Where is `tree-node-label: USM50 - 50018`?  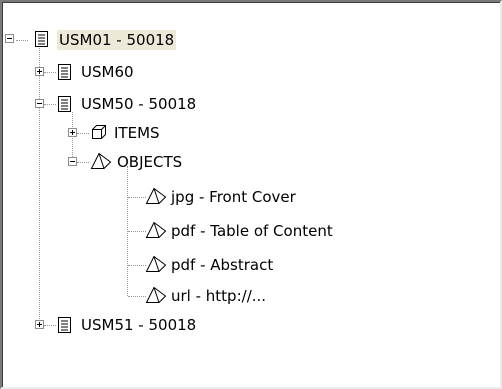
tree-node-label: USM50 - 50018 is located at coordinates (138, 104).